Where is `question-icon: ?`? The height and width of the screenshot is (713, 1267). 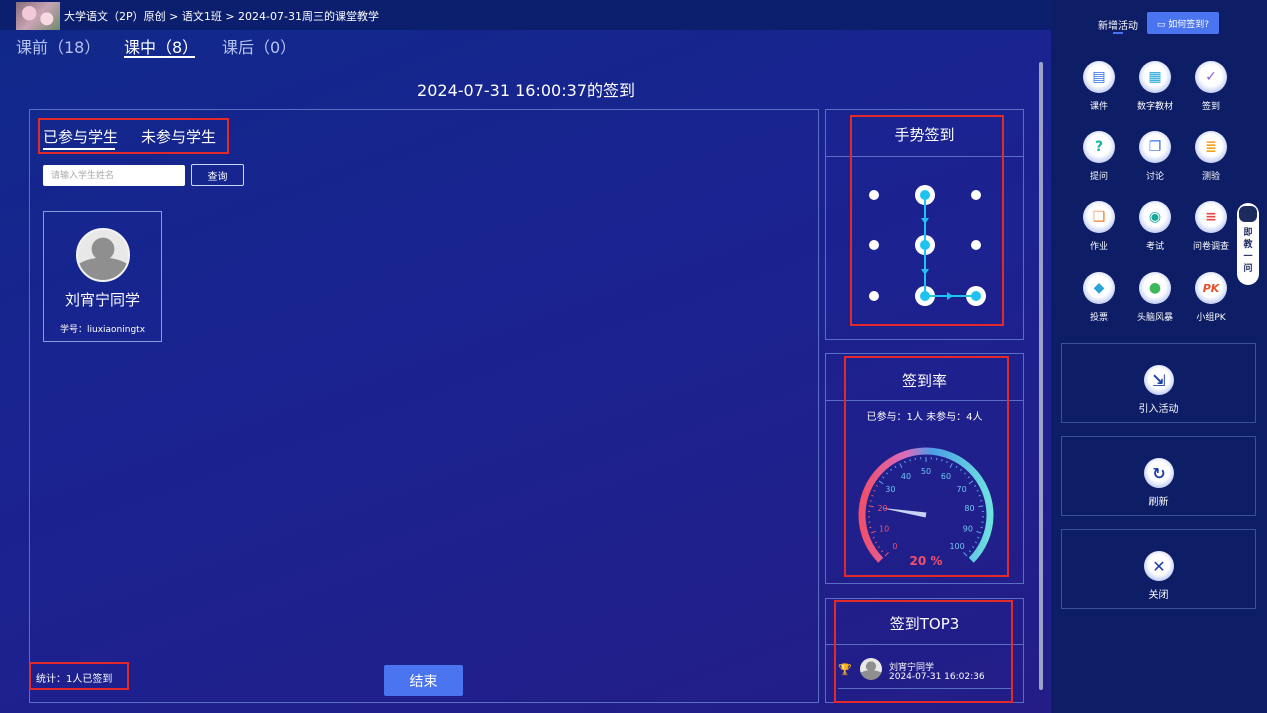 question-icon: ? is located at coordinates (1099, 147).